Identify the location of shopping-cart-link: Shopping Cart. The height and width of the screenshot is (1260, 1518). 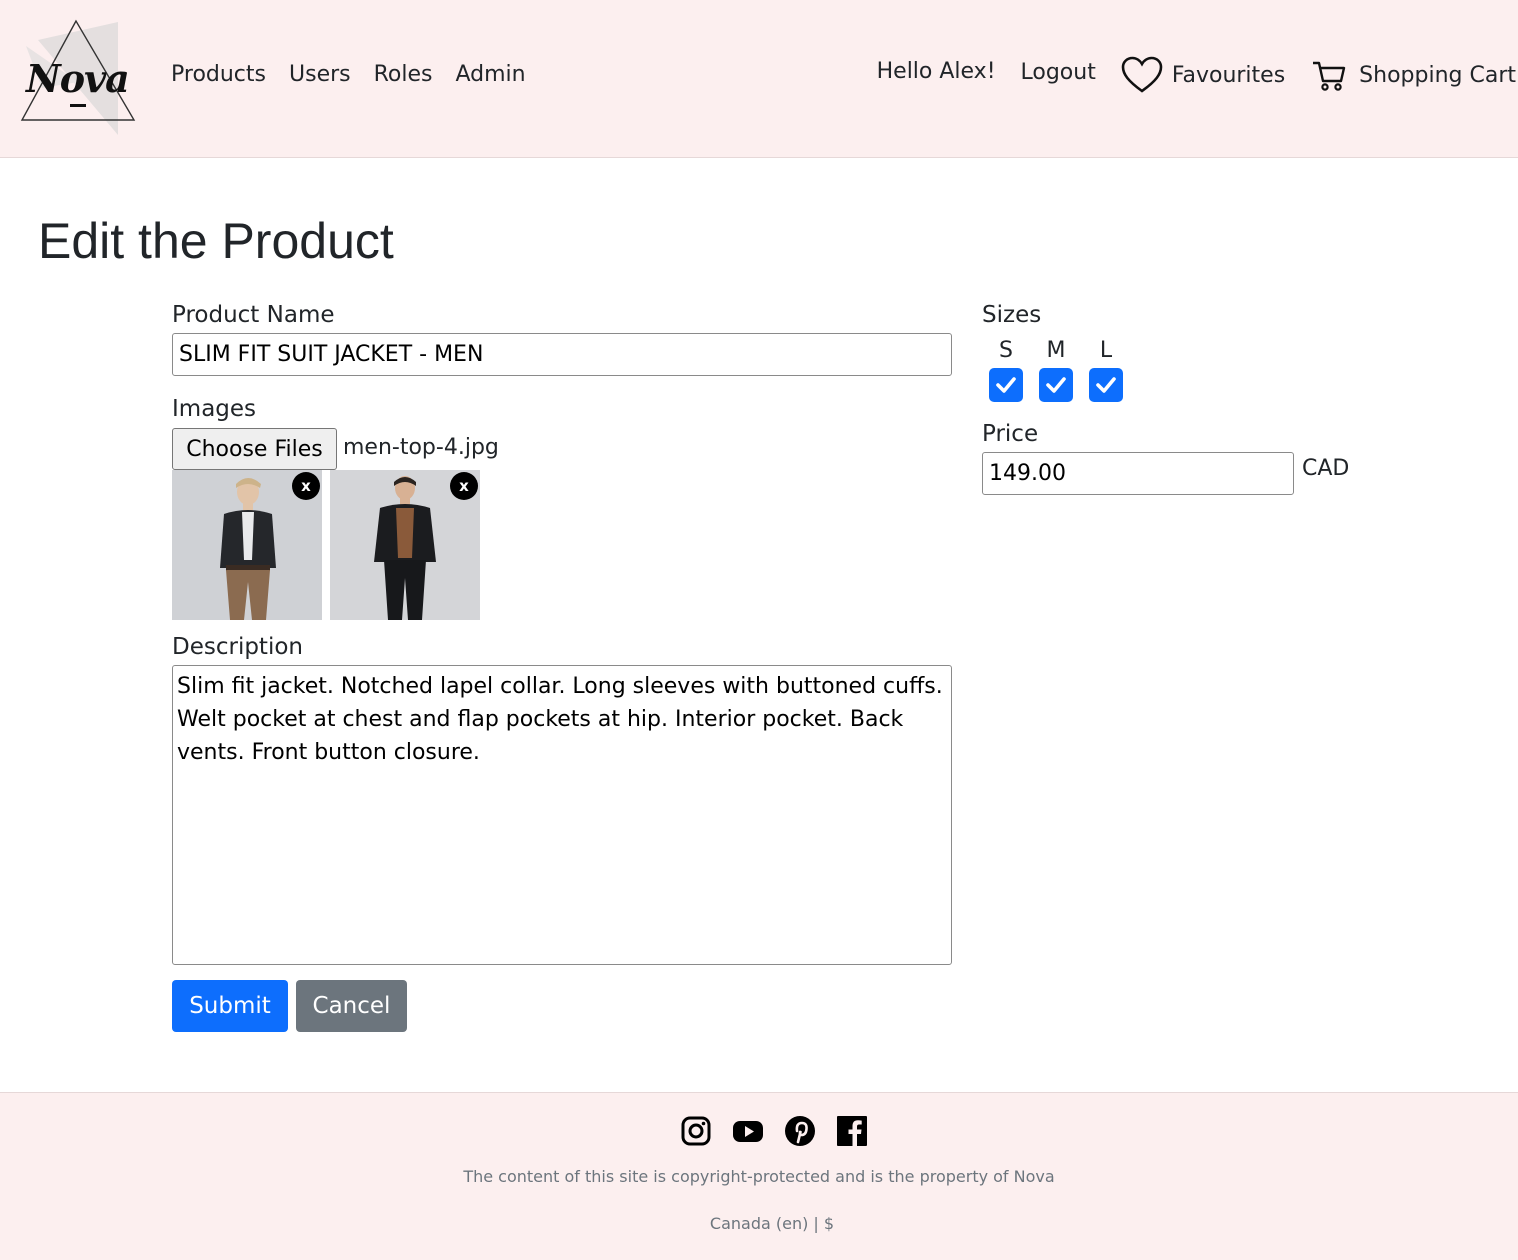
(1413, 75).